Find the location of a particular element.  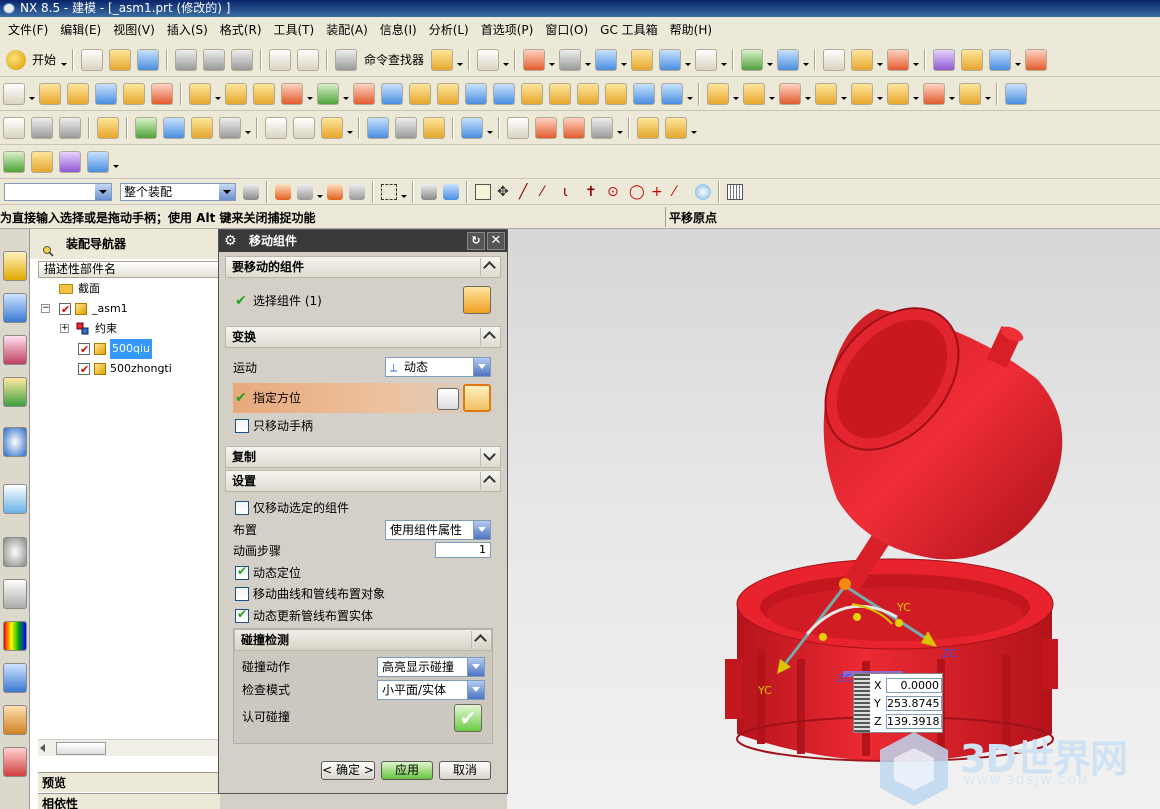

hammer-icon is located at coordinates (174, 127).